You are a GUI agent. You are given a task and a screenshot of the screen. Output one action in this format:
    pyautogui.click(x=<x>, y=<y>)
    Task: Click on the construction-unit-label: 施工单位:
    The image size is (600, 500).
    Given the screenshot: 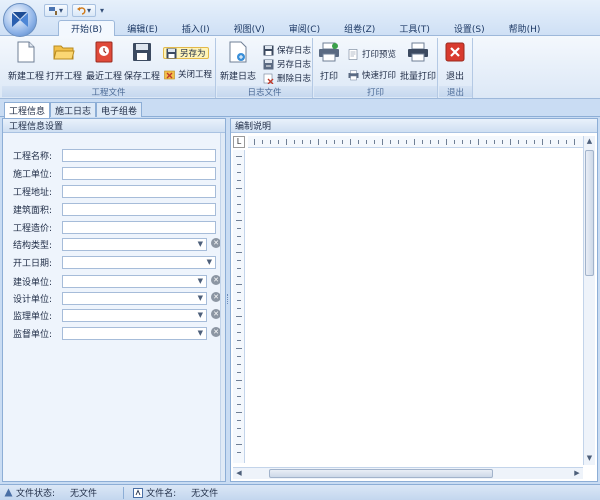 What is the action you would take?
    pyautogui.click(x=33, y=174)
    